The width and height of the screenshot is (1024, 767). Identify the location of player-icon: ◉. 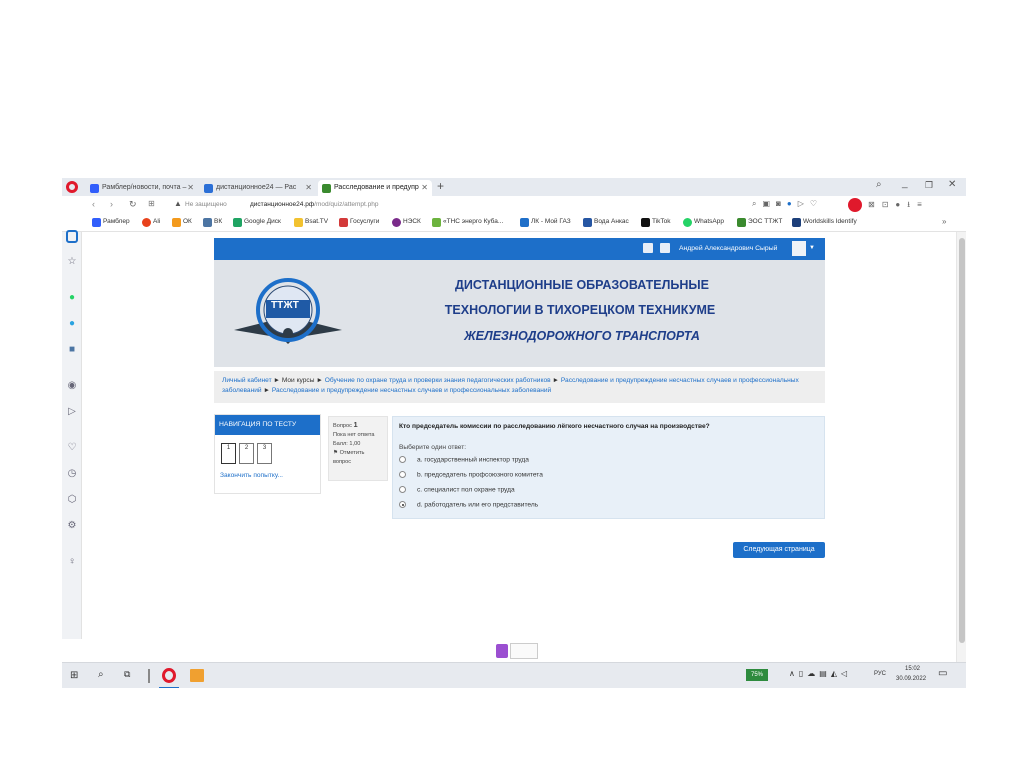
(72, 386).